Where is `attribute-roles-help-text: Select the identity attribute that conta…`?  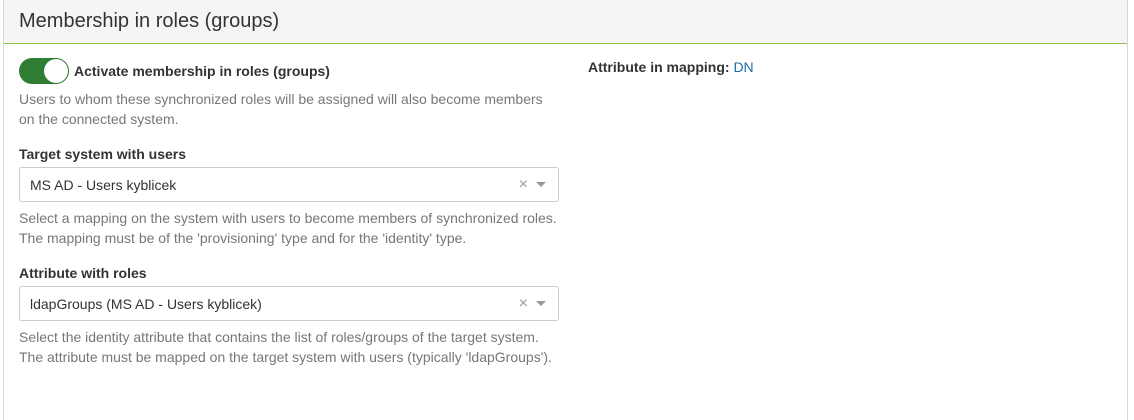 attribute-roles-help-text: Select the identity attribute that conta… is located at coordinates (285, 347).